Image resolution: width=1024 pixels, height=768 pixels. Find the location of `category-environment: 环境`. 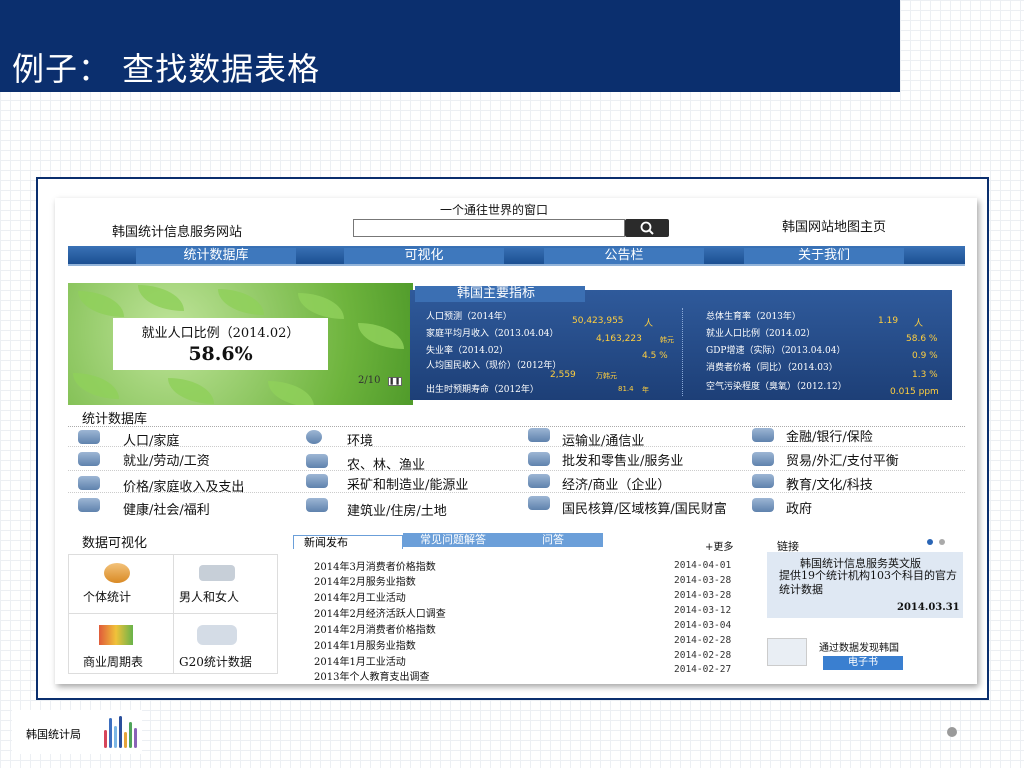

category-environment: 环境 is located at coordinates (360, 439).